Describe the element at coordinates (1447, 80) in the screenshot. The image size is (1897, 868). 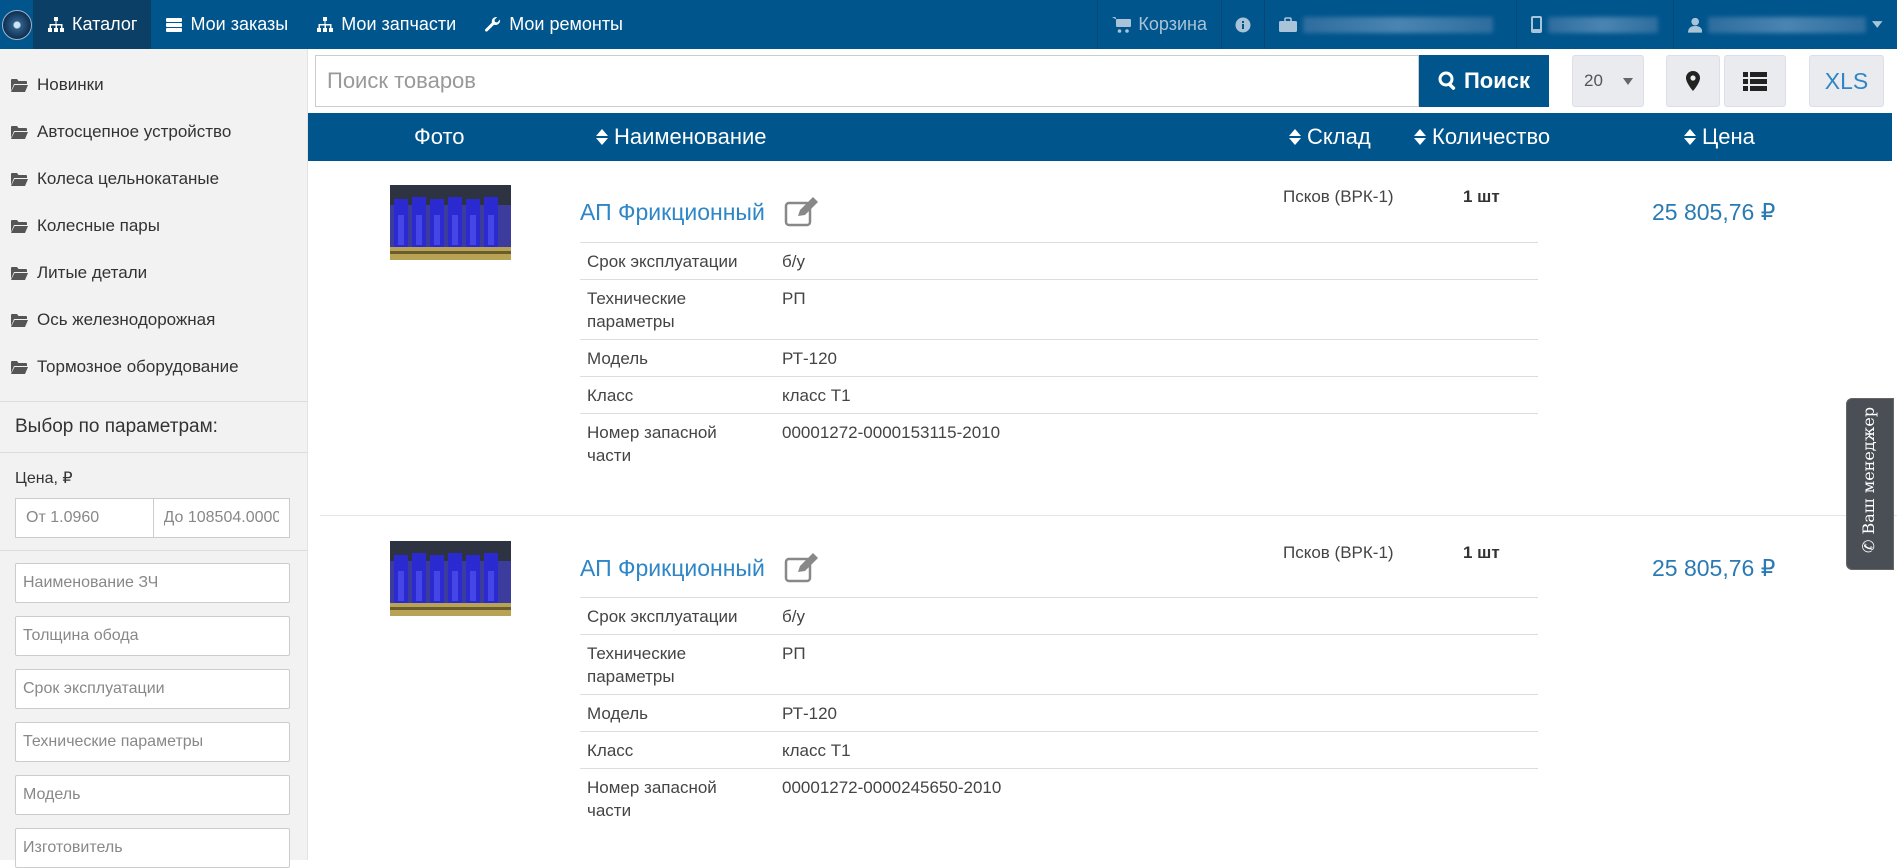
I see `search-icon` at that location.